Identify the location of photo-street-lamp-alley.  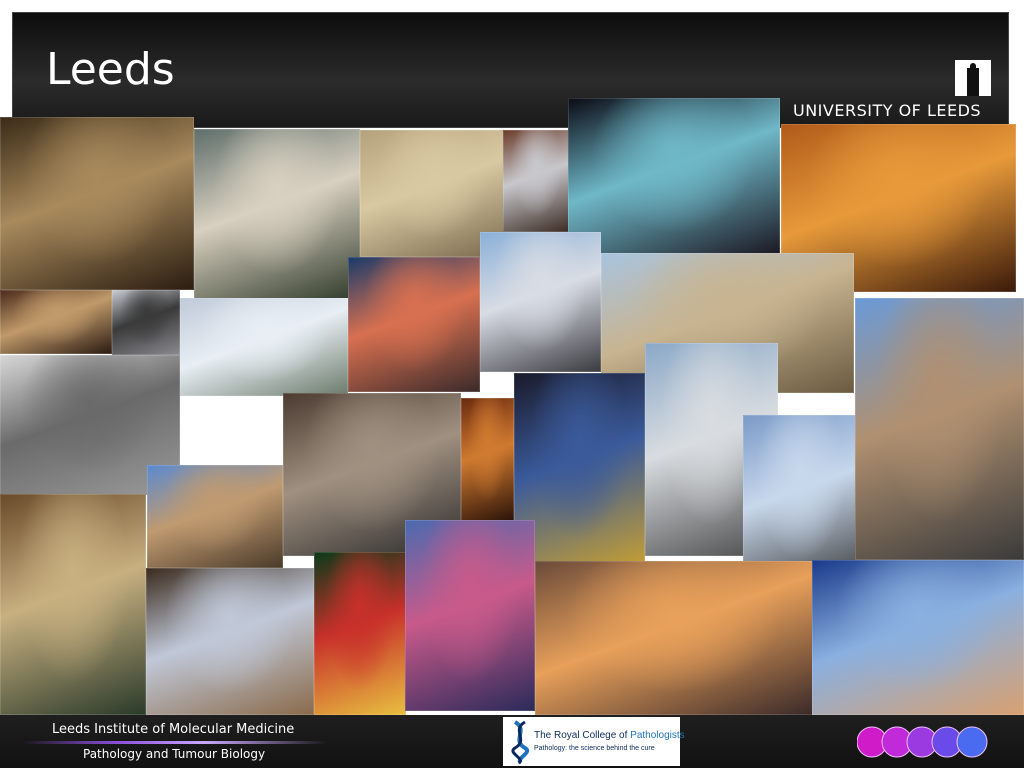
(277, 214).